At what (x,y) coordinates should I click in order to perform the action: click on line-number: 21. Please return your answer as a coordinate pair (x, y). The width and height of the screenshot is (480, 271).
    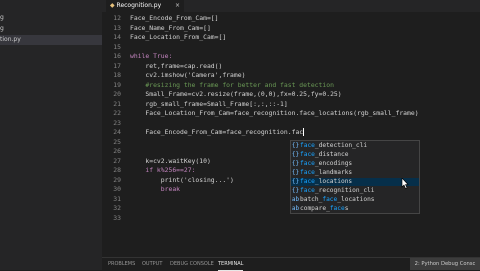
    Looking at the image, I should click on (117, 103).